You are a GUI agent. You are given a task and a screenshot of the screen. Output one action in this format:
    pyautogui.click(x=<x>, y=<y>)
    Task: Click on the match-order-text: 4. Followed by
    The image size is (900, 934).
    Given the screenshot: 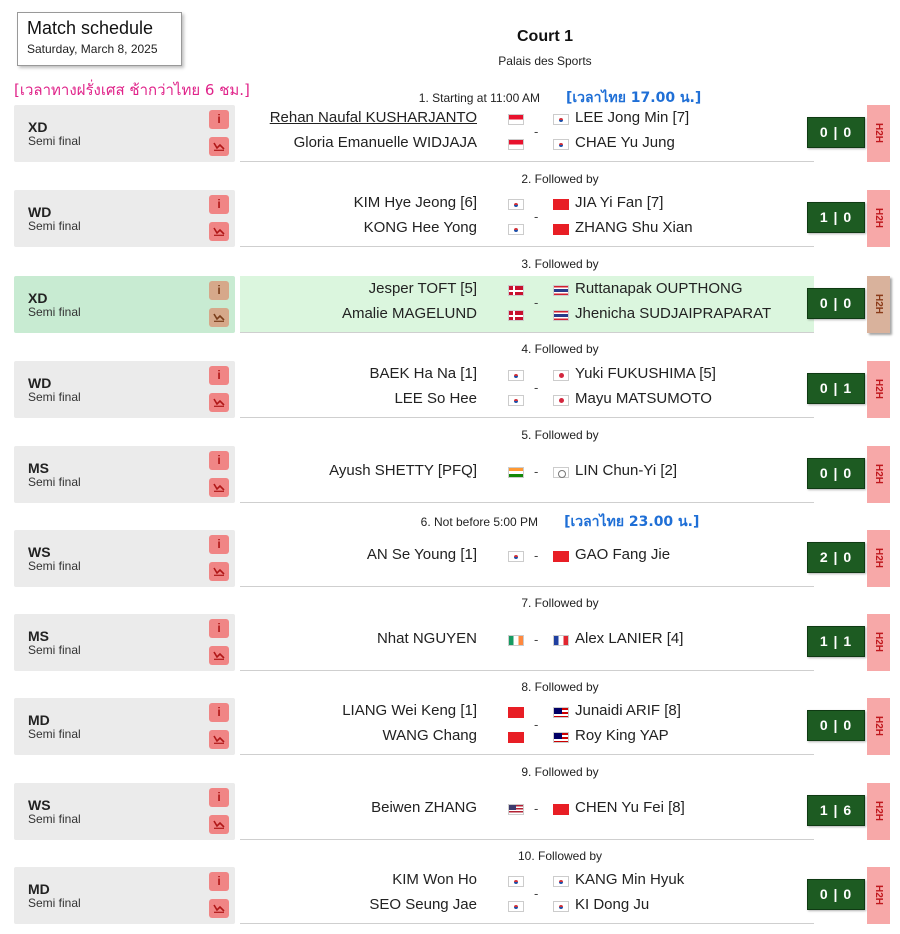 What is the action you would take?
    pyautogui.click(x=560, y=349)
    